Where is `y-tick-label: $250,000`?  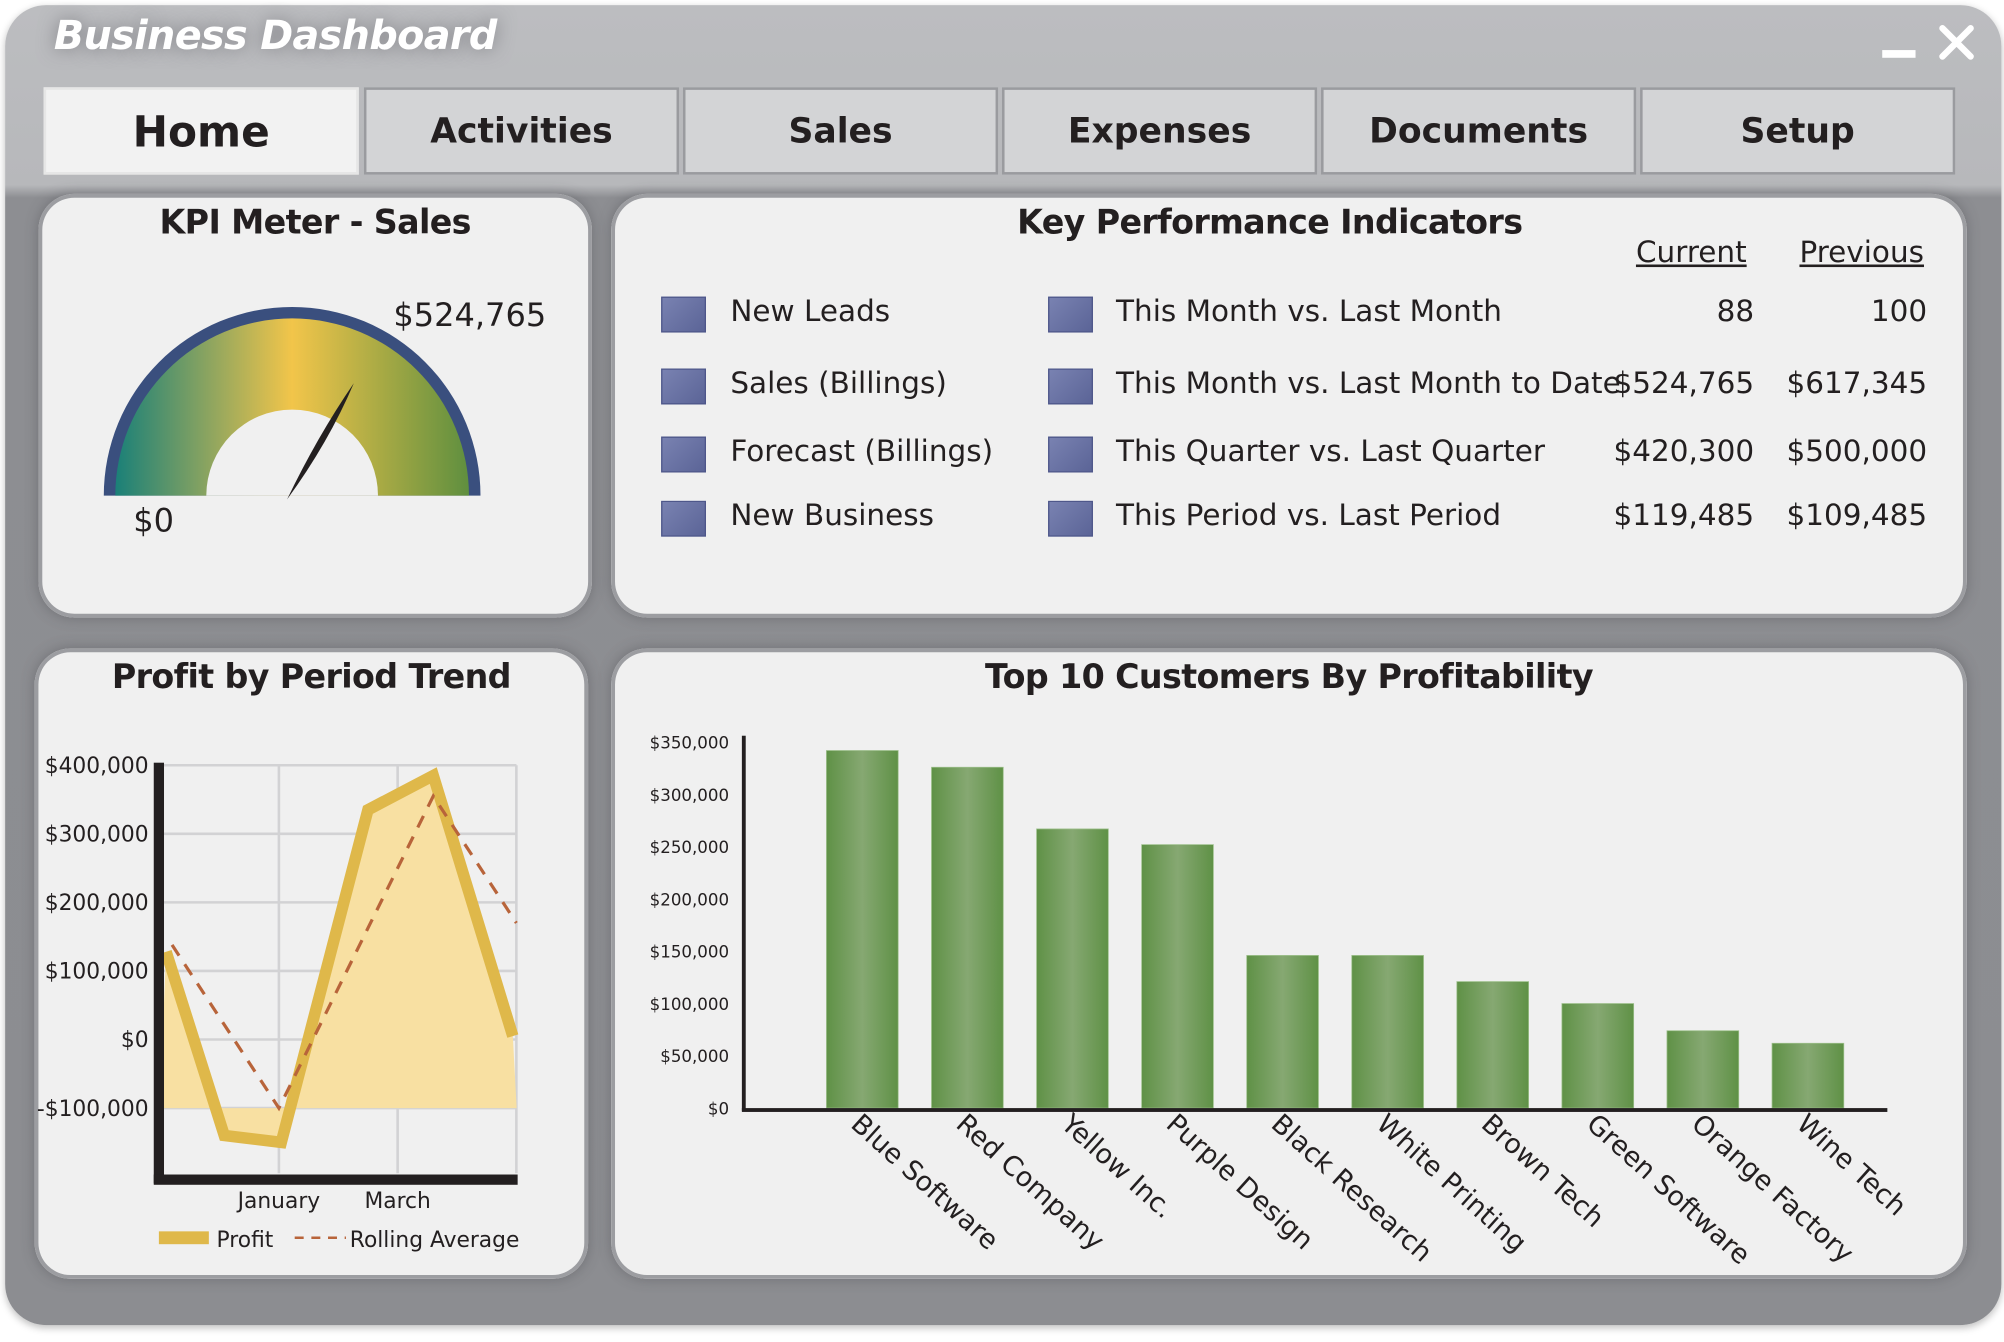
y-tick-label: $250,000 is located at coordinates (689, 847).